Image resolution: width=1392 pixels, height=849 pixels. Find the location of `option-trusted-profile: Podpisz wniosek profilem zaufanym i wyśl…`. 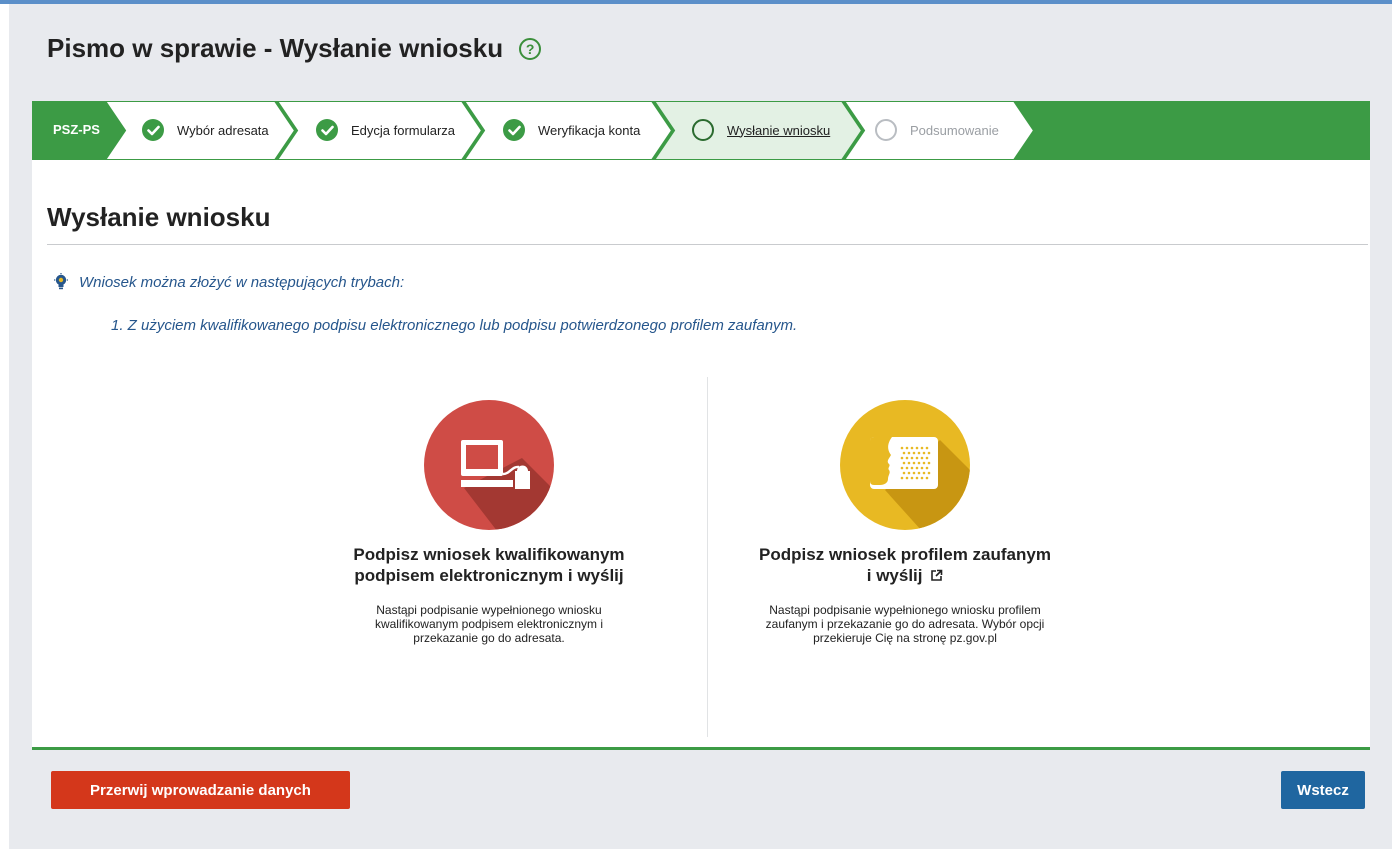

option-trusted-profile: Podpisz wniosek profilem zaufanym i wyśl… is located at coordinates (905, 522).